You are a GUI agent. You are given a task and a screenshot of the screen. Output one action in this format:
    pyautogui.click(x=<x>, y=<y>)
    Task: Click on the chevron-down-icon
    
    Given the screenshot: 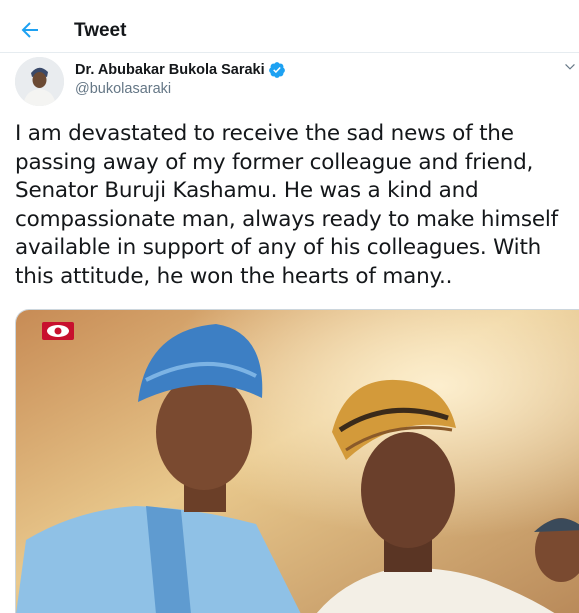 What is the action you would take?
    pyautogui.click(x=570, y=67)
    